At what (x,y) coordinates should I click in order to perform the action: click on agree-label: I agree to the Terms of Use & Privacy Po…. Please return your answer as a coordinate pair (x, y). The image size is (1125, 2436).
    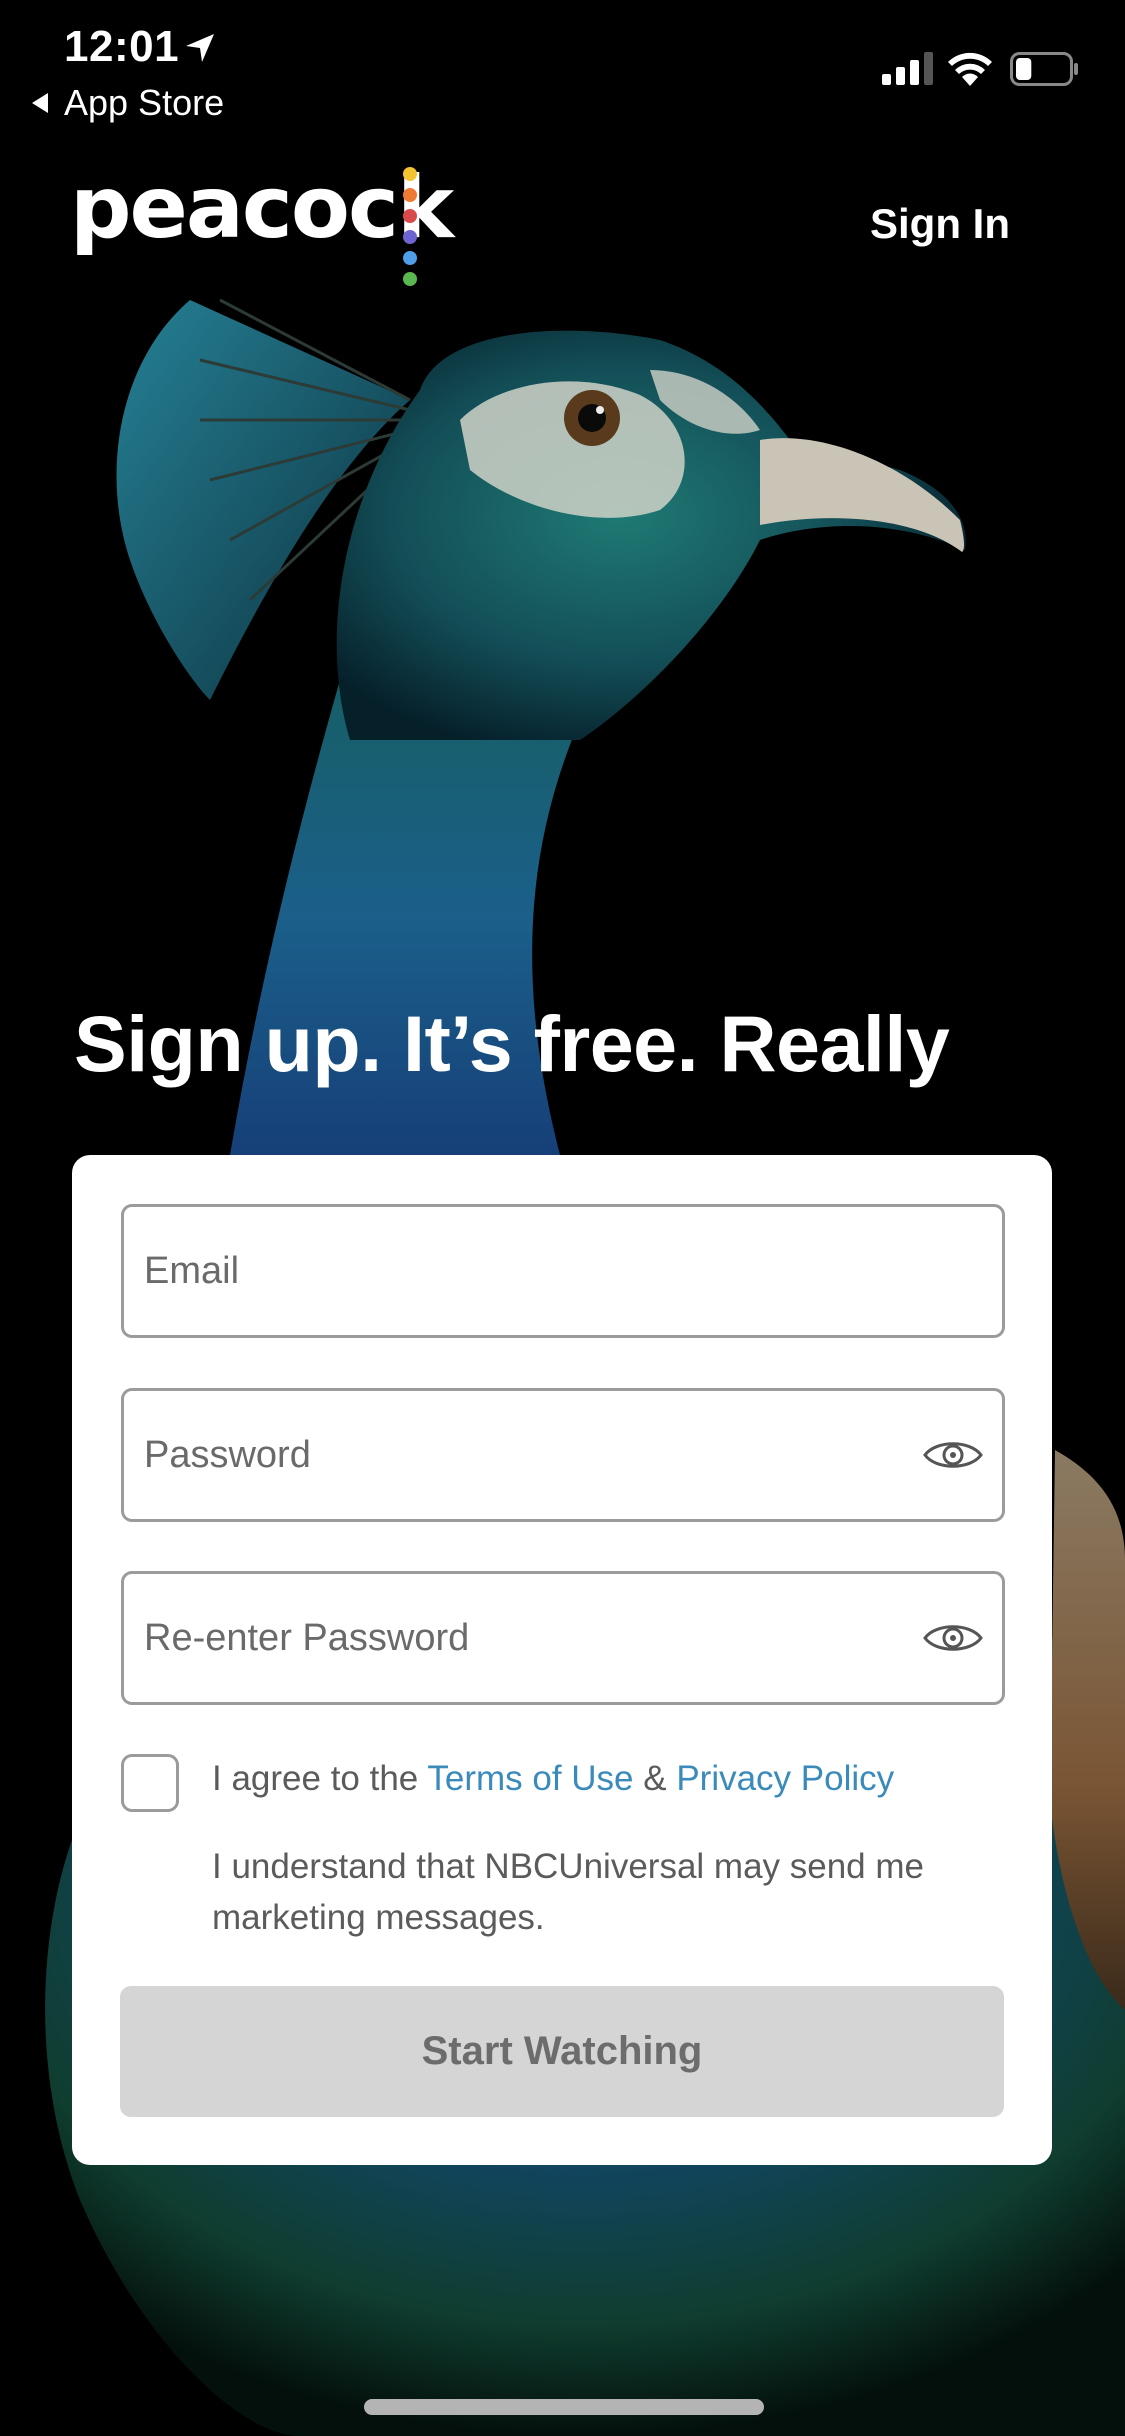
    Looking at the image, I should click on (553, 1779).